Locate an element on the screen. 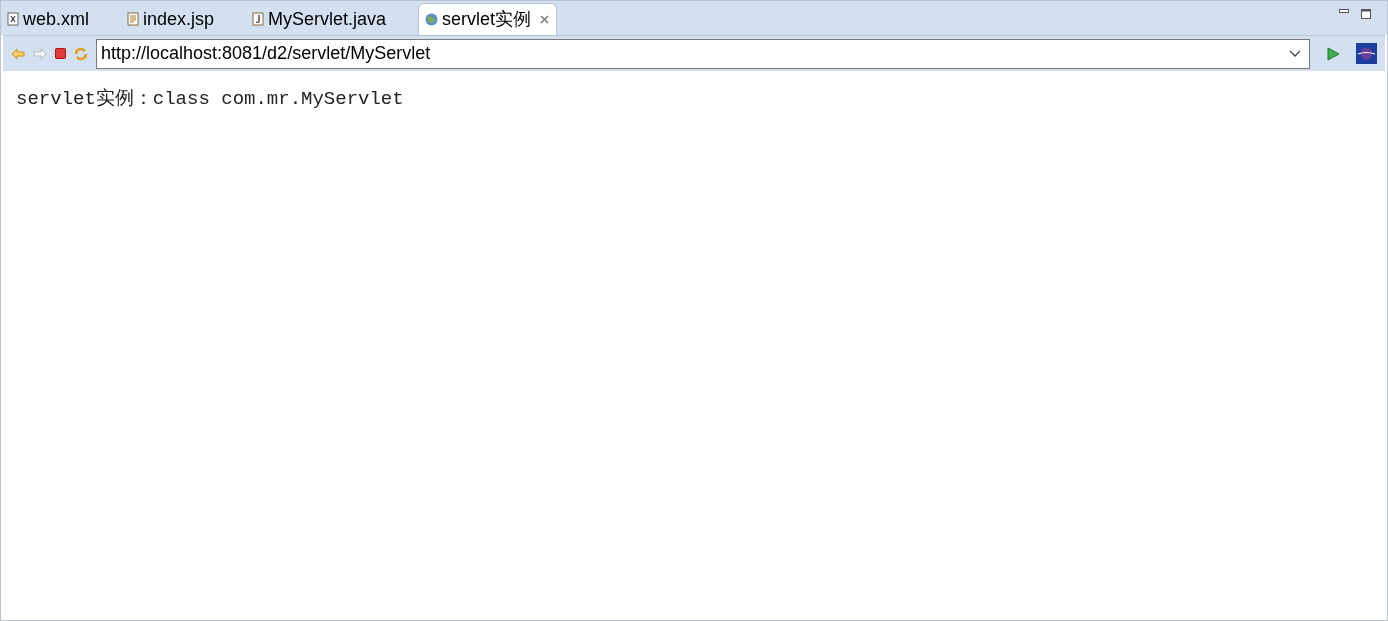  dropdown-caret-icon is located at coordinates (1295, 53).